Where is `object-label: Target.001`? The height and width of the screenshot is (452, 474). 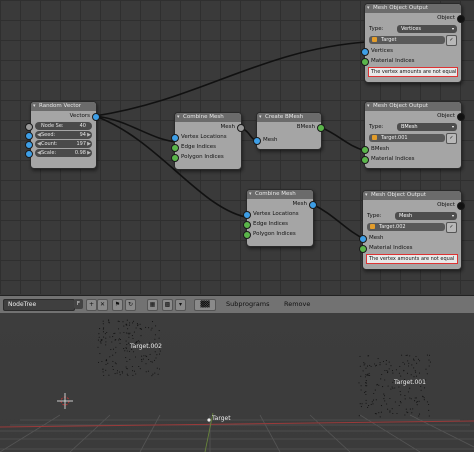 object-label: Target.001 is located at coordinates (410, 382).